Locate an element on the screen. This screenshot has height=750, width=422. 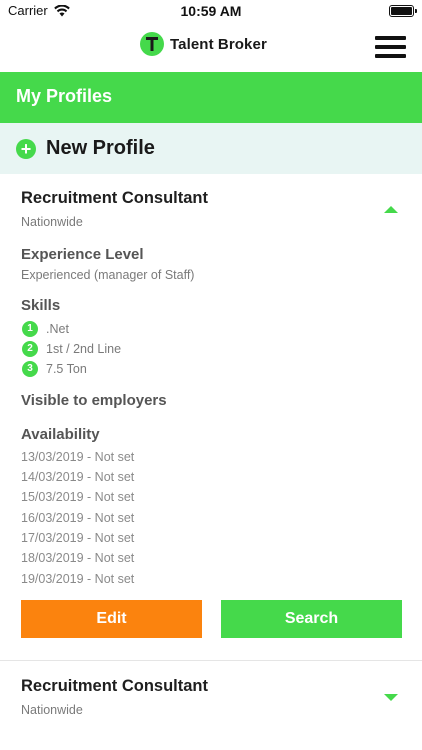
skill-item: 3 7.5 Ton is located at coordinates (54, 369).